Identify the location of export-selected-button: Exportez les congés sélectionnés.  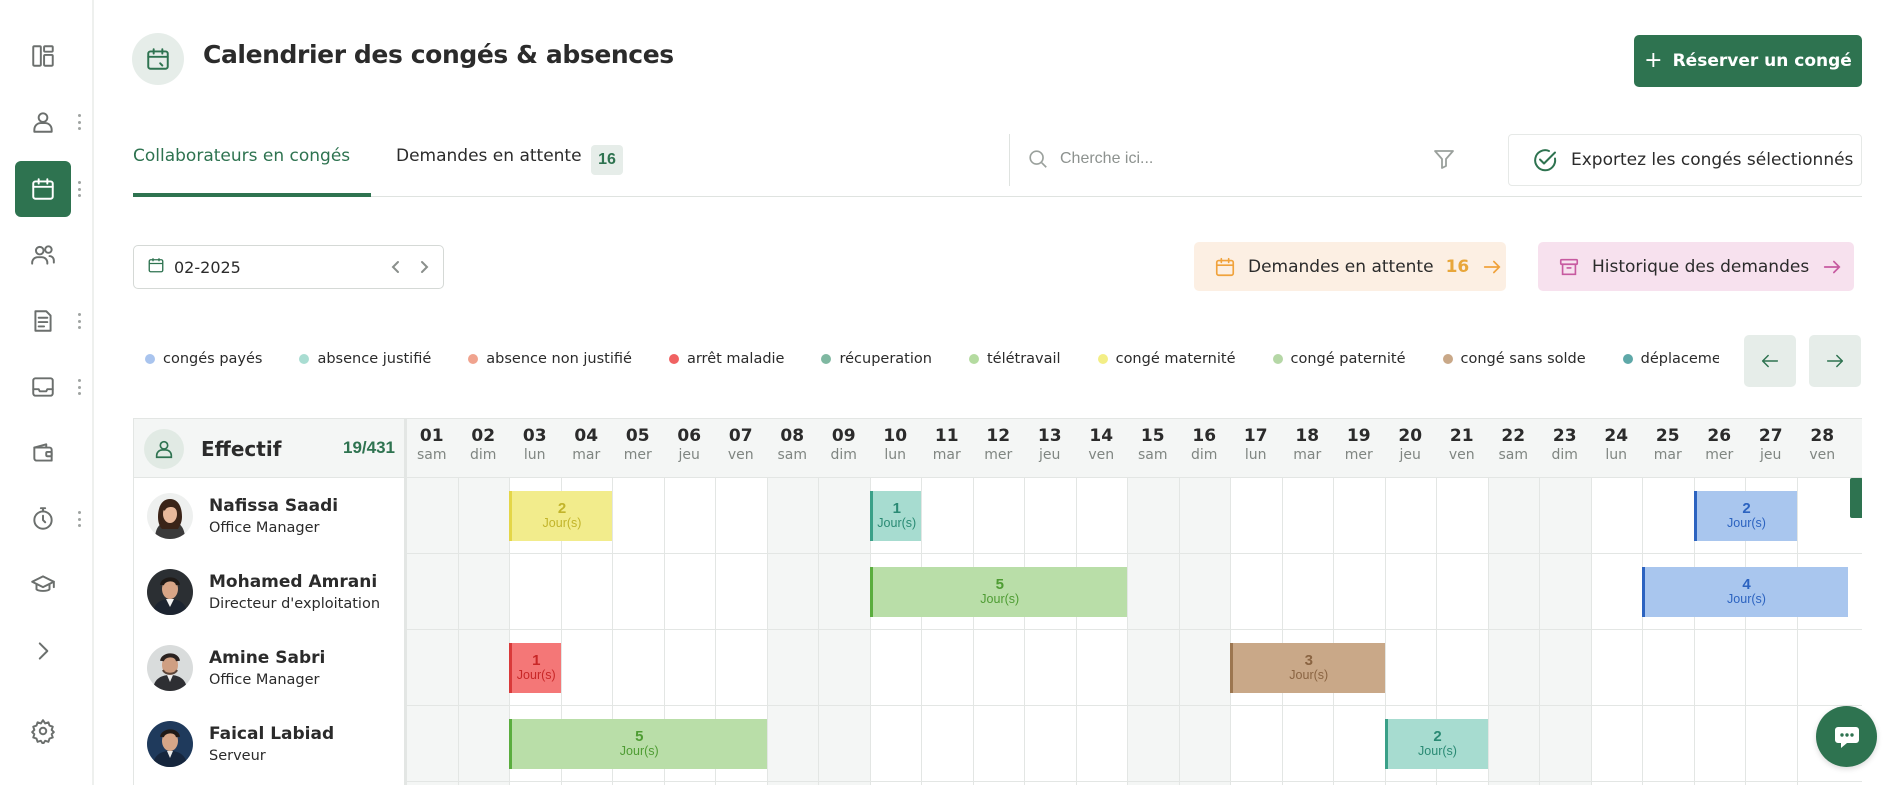
(1685, 160).